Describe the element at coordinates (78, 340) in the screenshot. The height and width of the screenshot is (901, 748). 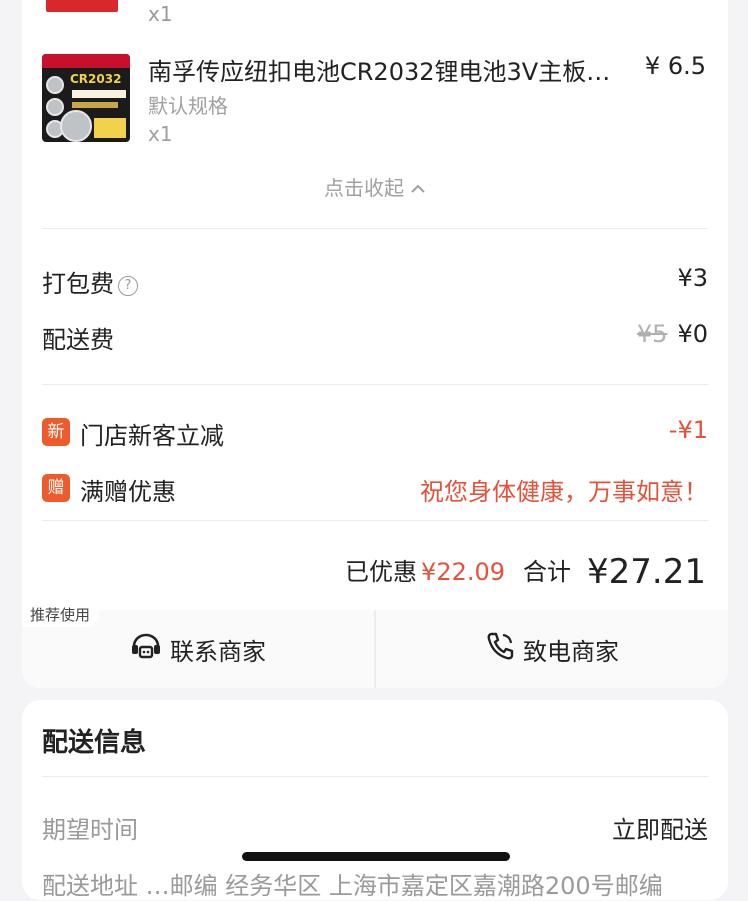
I see `delivery-fee-label: 配送费` at that location.